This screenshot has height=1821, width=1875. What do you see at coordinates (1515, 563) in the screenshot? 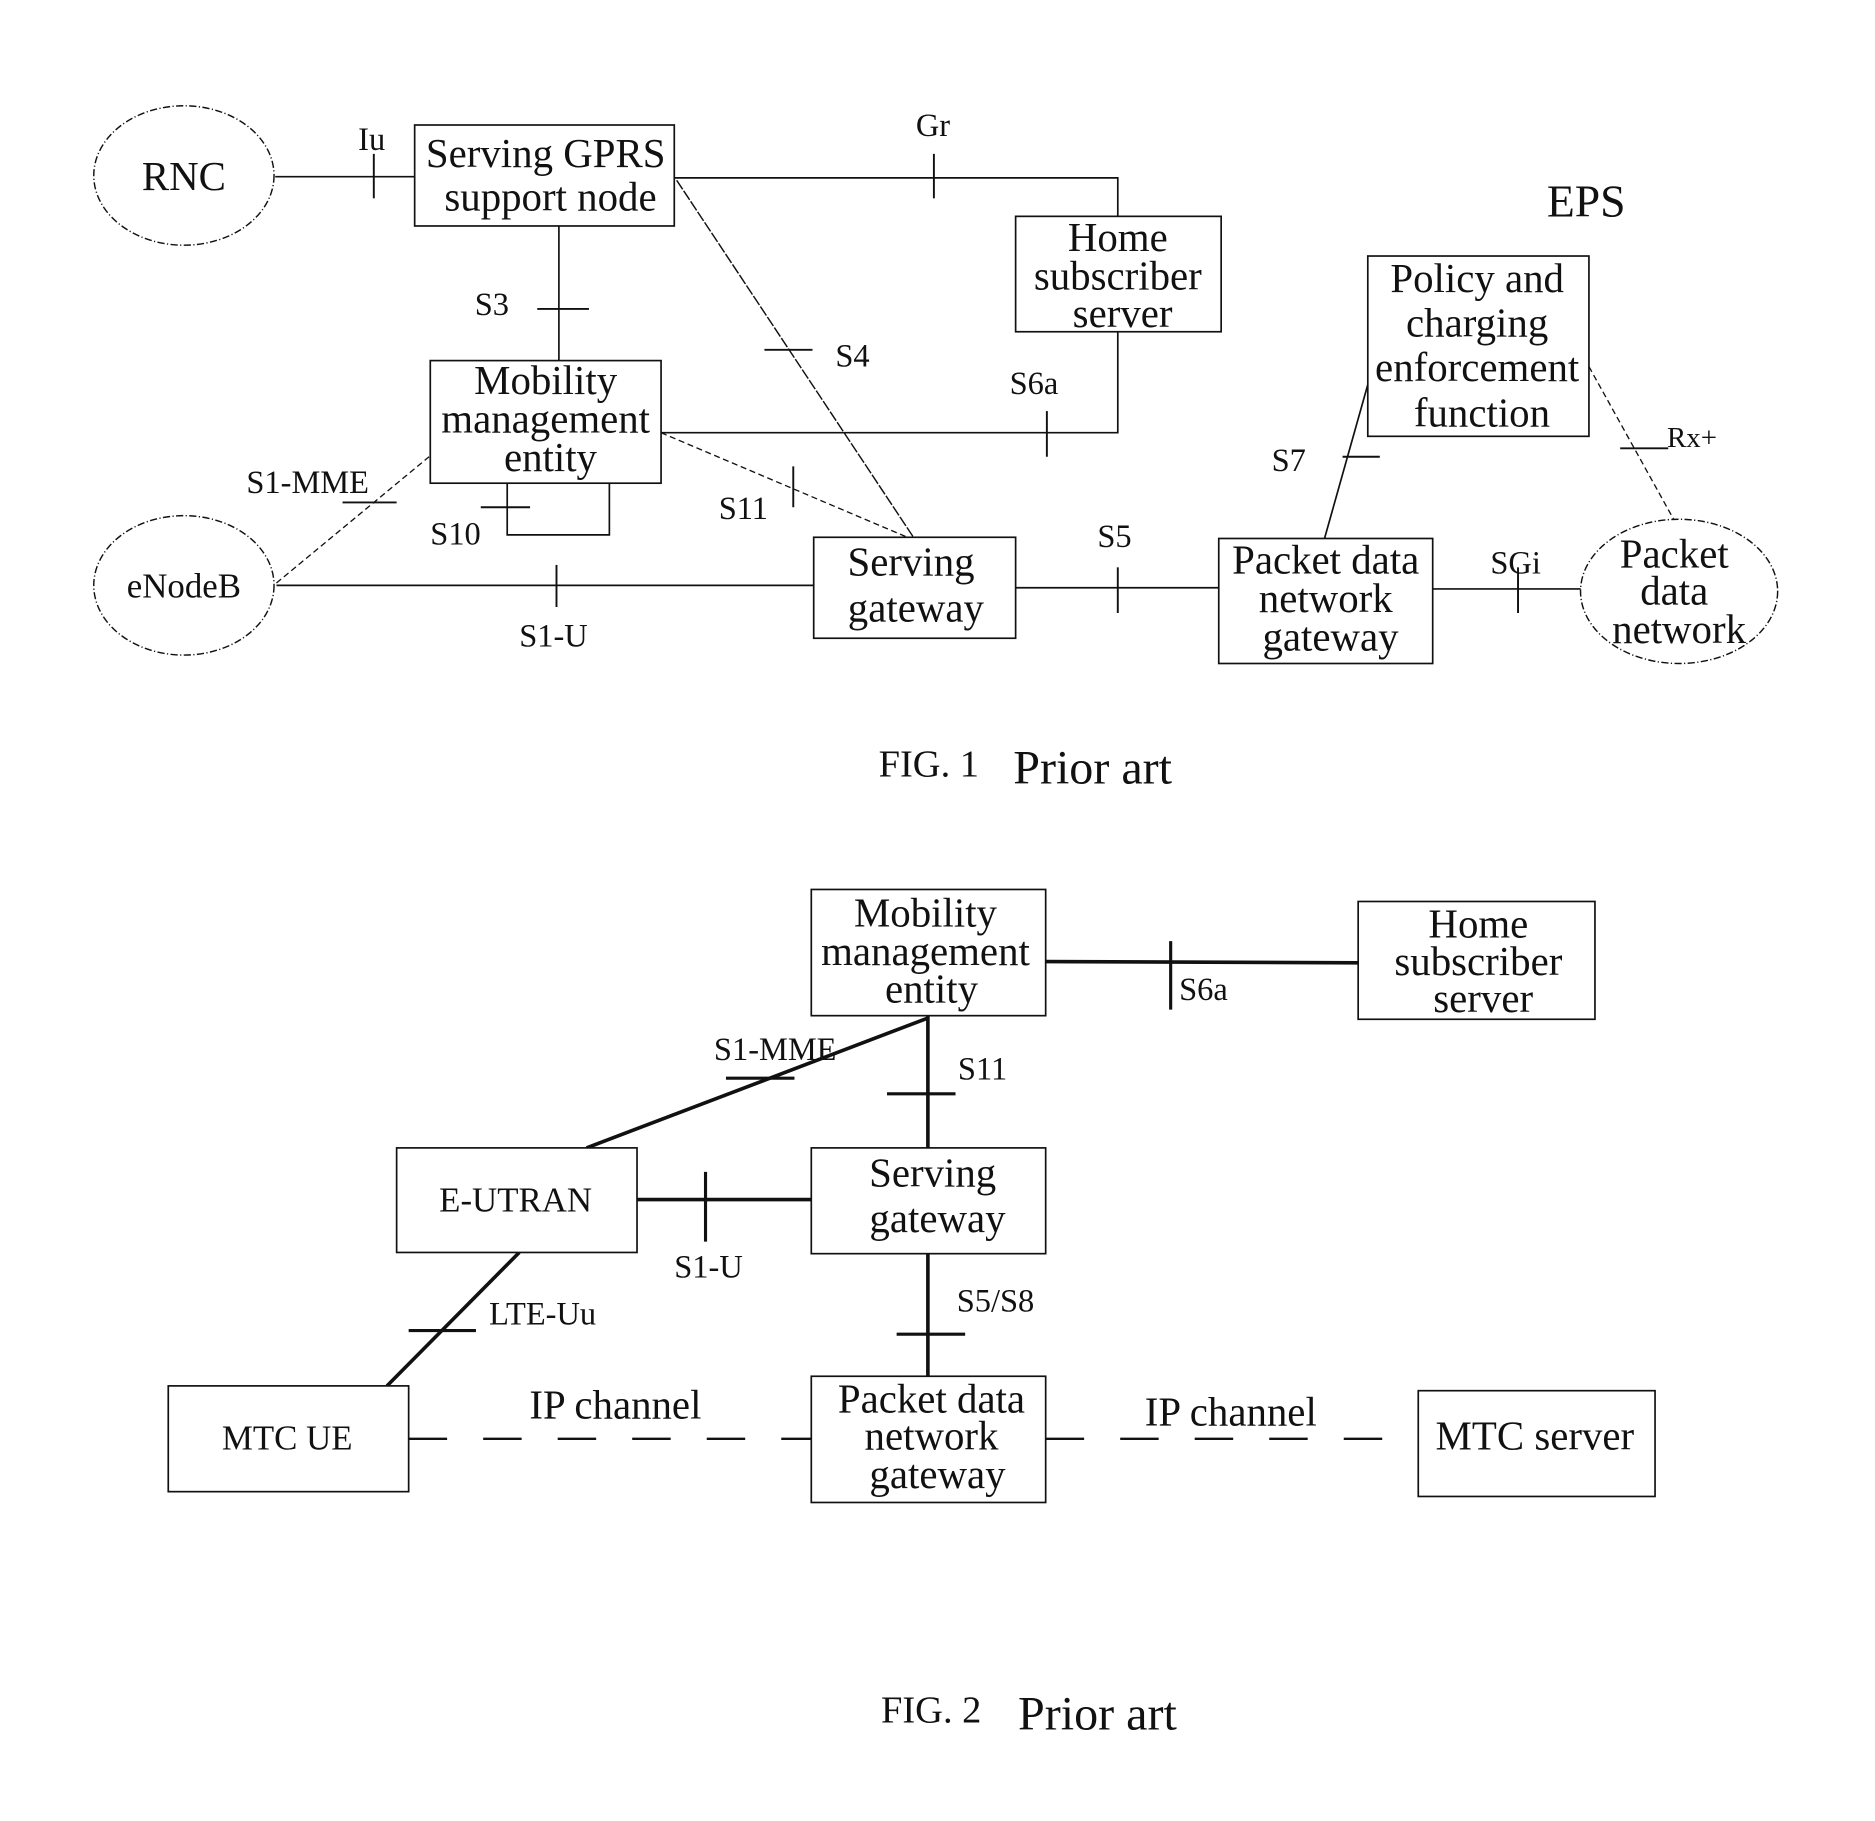
I see `fig1-label-sgi: SGi` at bounding box center [1515, 563].